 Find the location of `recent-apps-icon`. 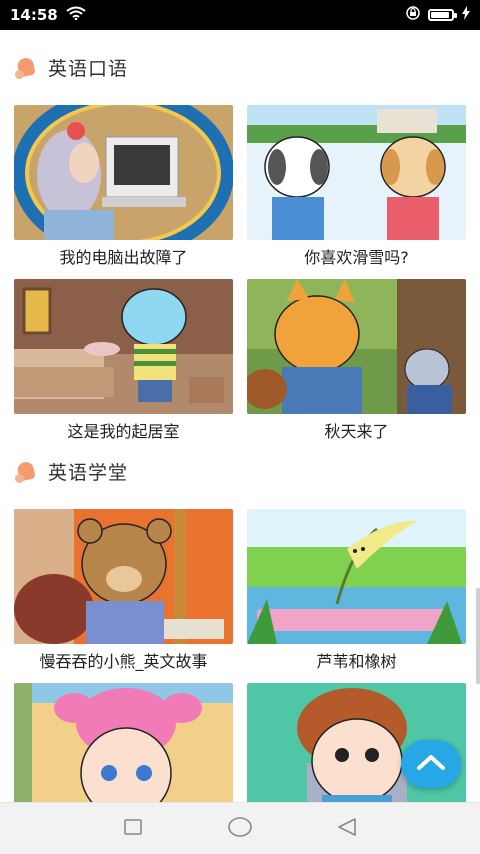

recent-apps-icon is located at coordinates (133, 829).